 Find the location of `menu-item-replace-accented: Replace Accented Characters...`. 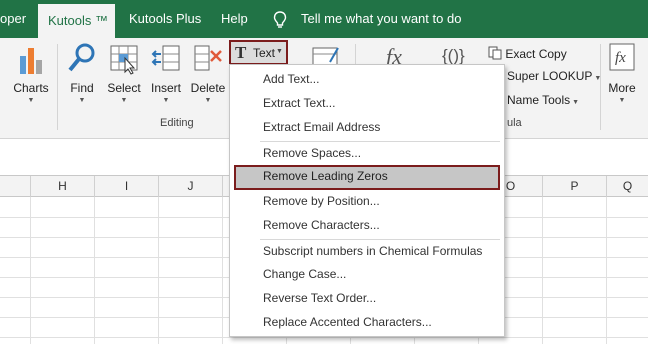

menu-item-replace-accented: Replace Accented Characters... is located at coordinates (367, 322).